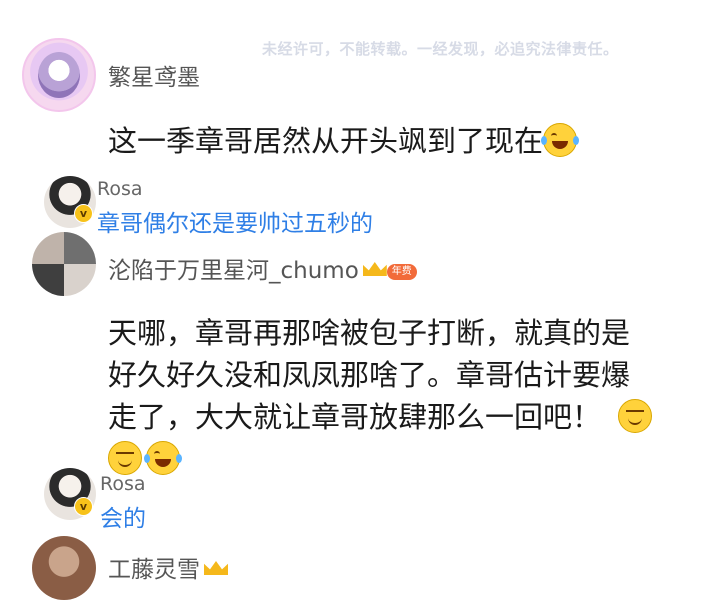  I want to click on comment-author: 工藤灵雪, so click(154, 570).